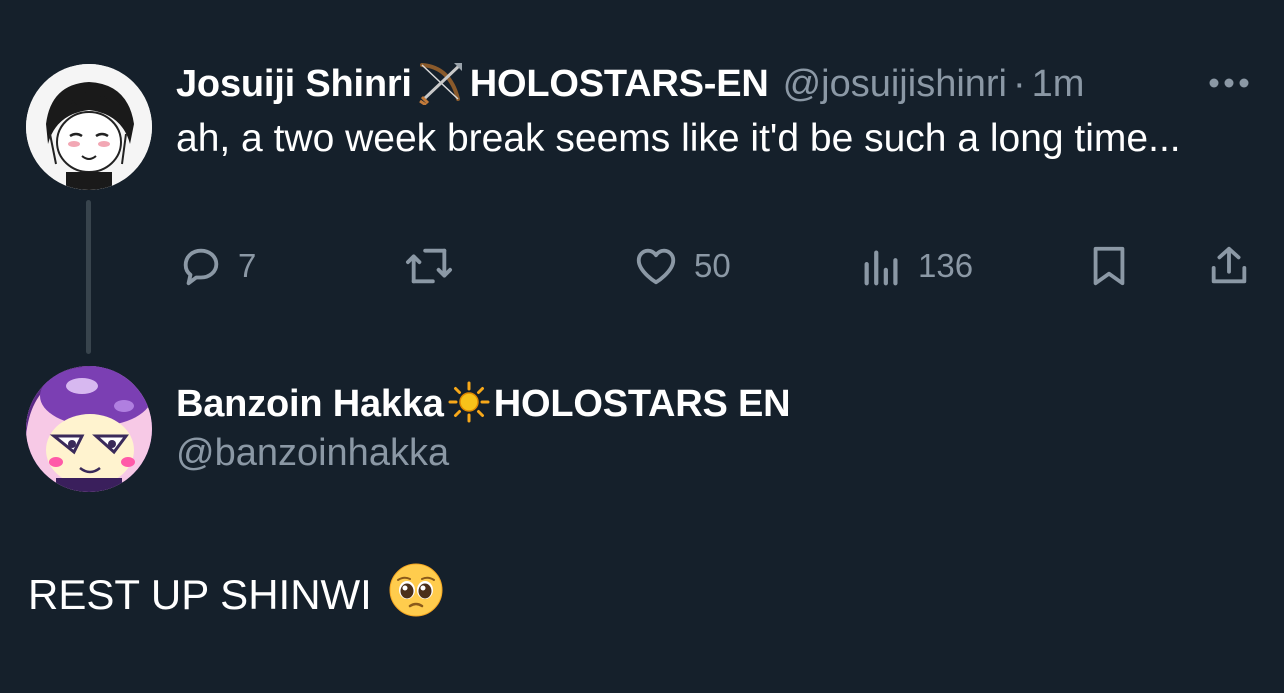 The image size is (1284, 693). I want to click on retweet-button, so click(429, 266).